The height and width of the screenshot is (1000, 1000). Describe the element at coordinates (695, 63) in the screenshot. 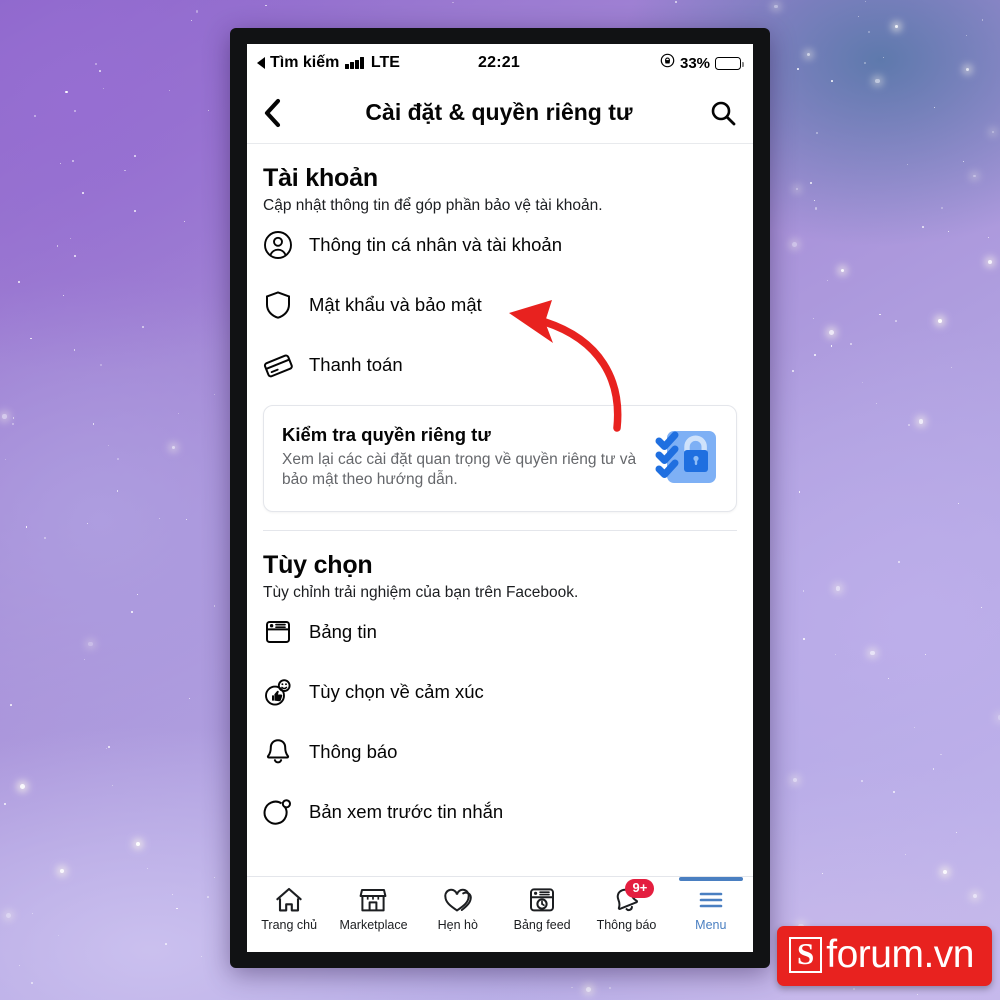

I see `battery-percent-label: 33%` at that location.